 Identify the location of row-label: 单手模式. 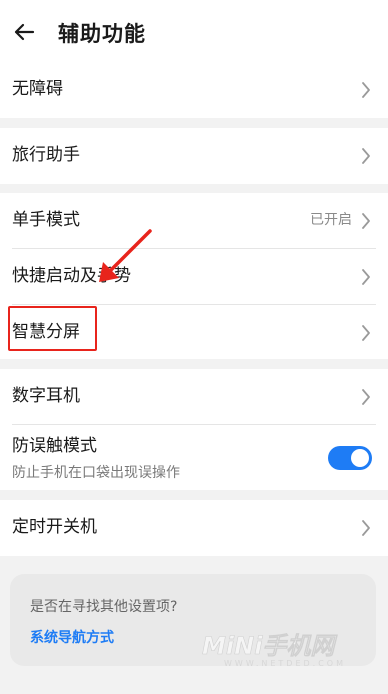
(46, 220).